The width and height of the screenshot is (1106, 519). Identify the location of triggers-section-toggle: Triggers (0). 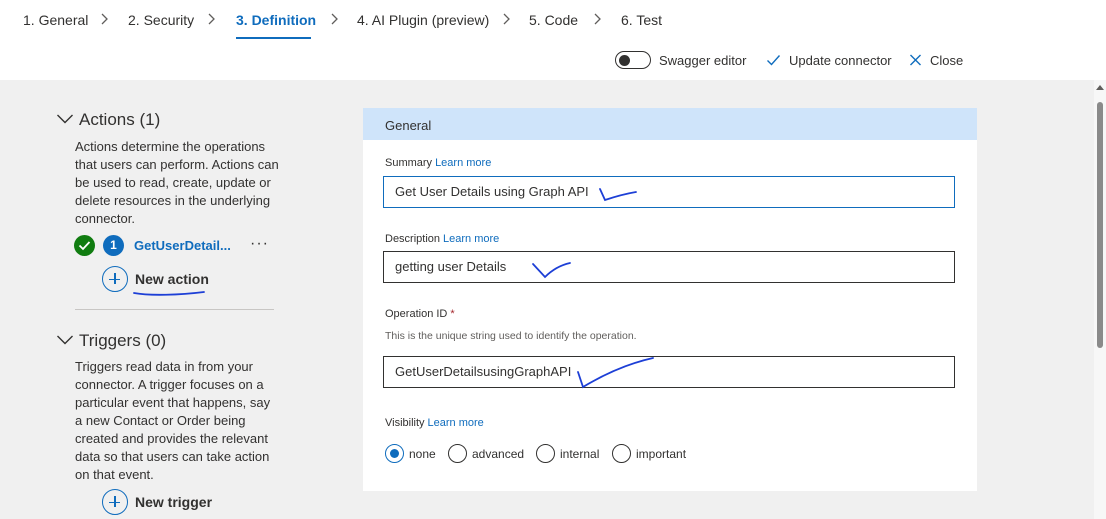
(116, 342).